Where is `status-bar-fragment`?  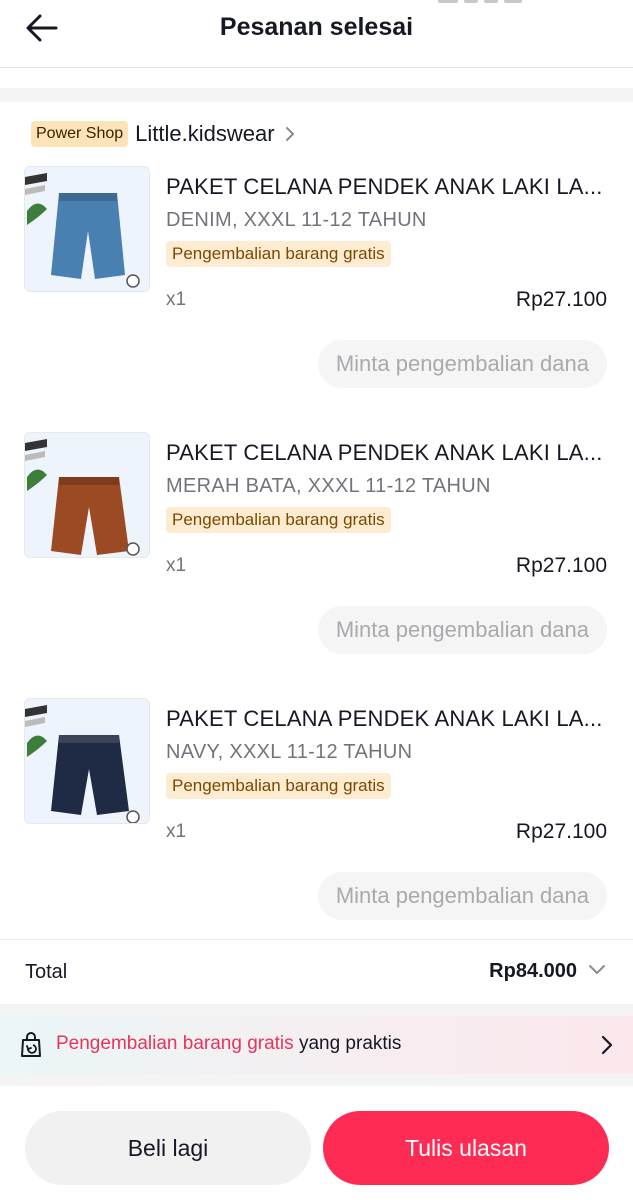
status-bar-fragment is located at coordinates (513, 1).